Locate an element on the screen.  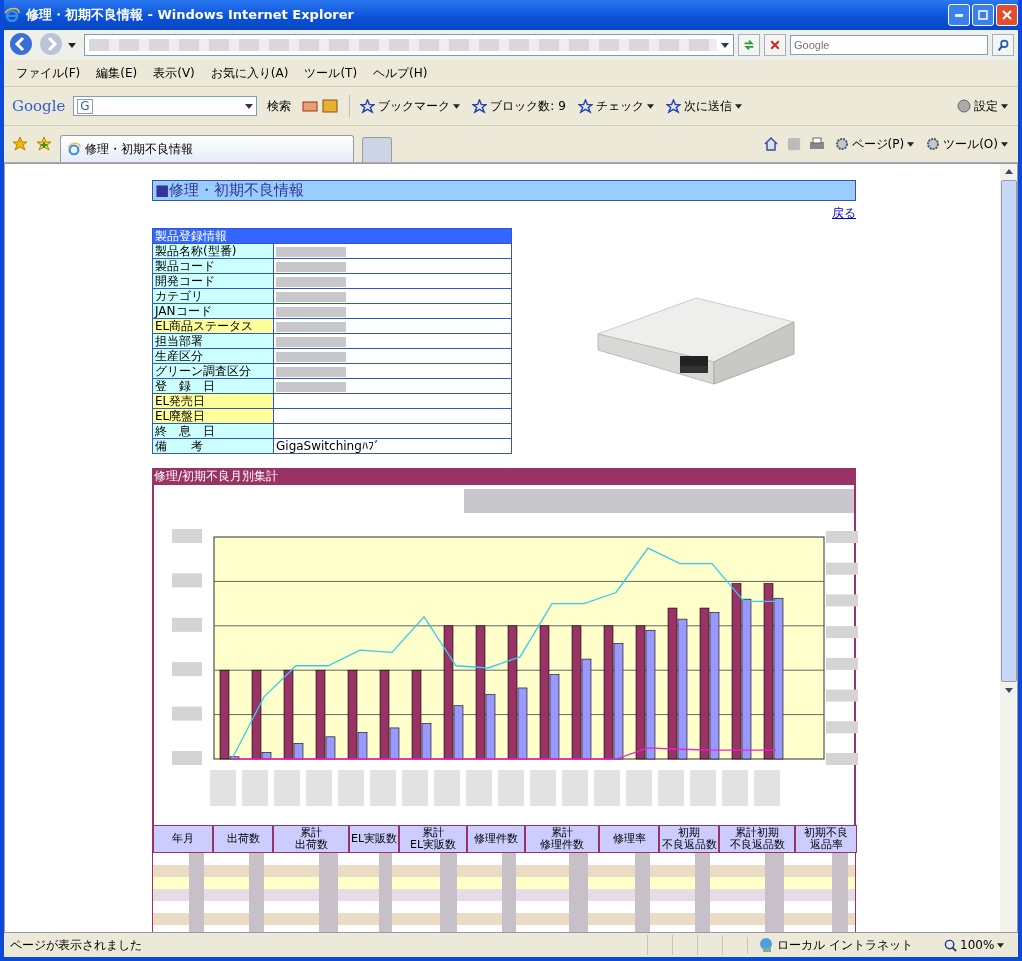
window-title: 修理・初期不良情報 - Windows Internet Explorer is located at coordinates (190, 15).